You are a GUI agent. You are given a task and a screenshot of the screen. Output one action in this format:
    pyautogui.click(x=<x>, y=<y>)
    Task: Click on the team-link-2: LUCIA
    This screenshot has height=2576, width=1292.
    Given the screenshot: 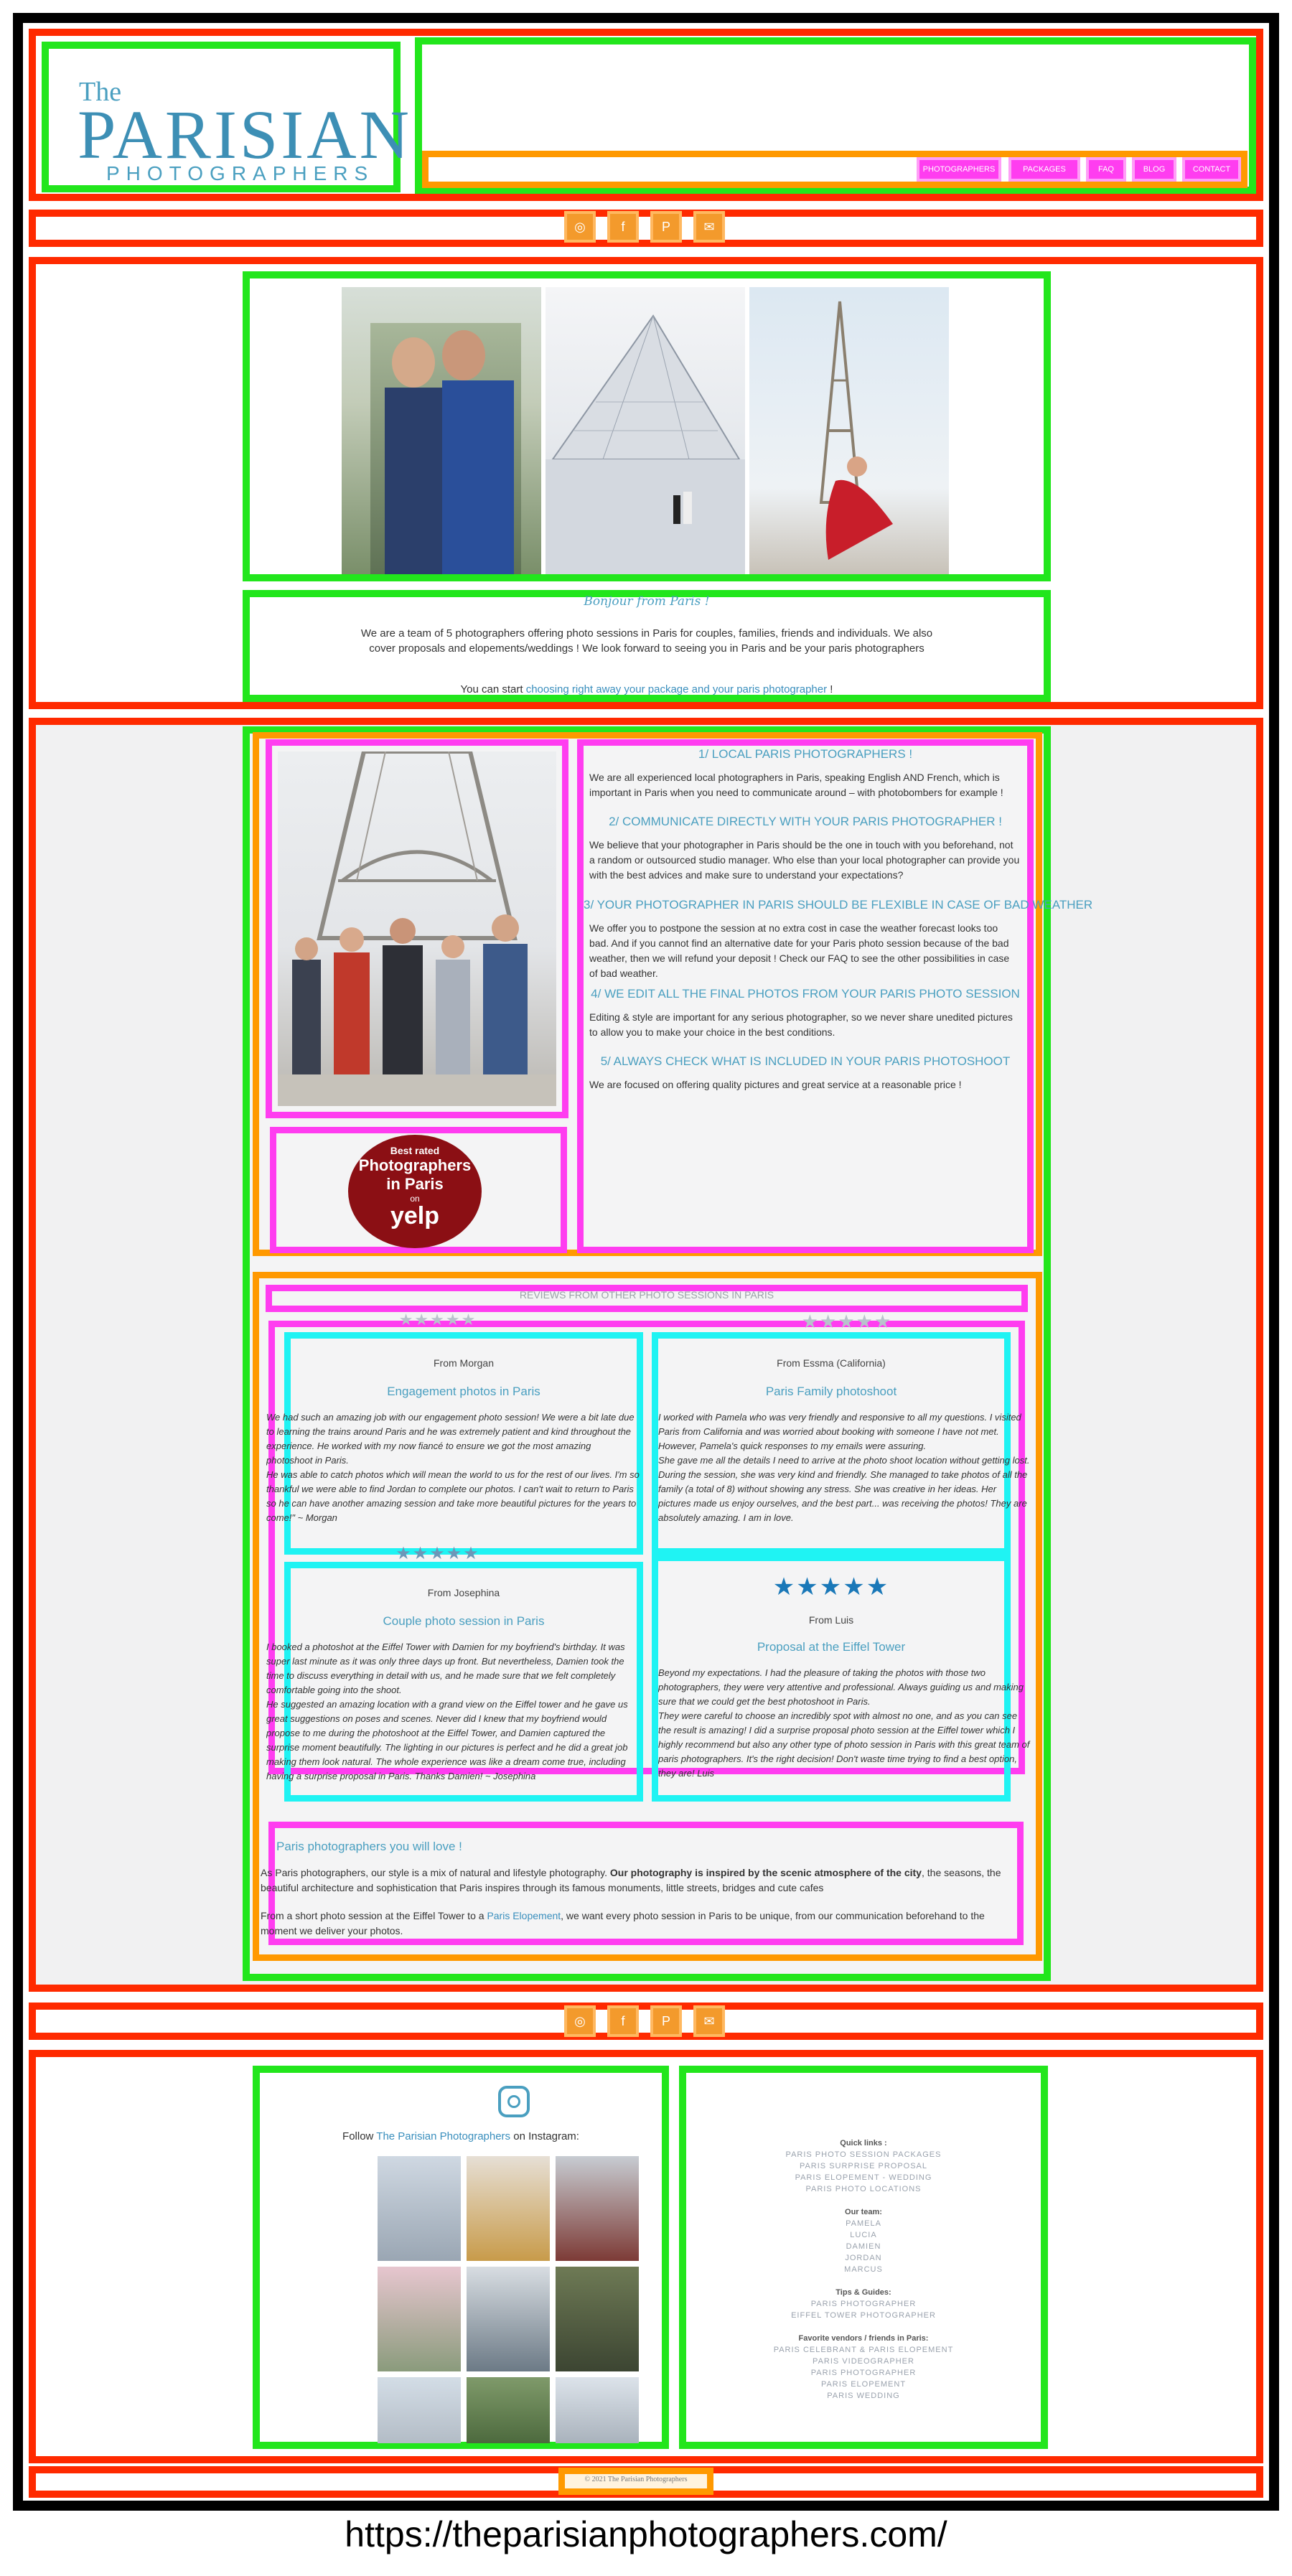 What is the action you would take?
    pyautogui.click(x=863, y=2235)
    